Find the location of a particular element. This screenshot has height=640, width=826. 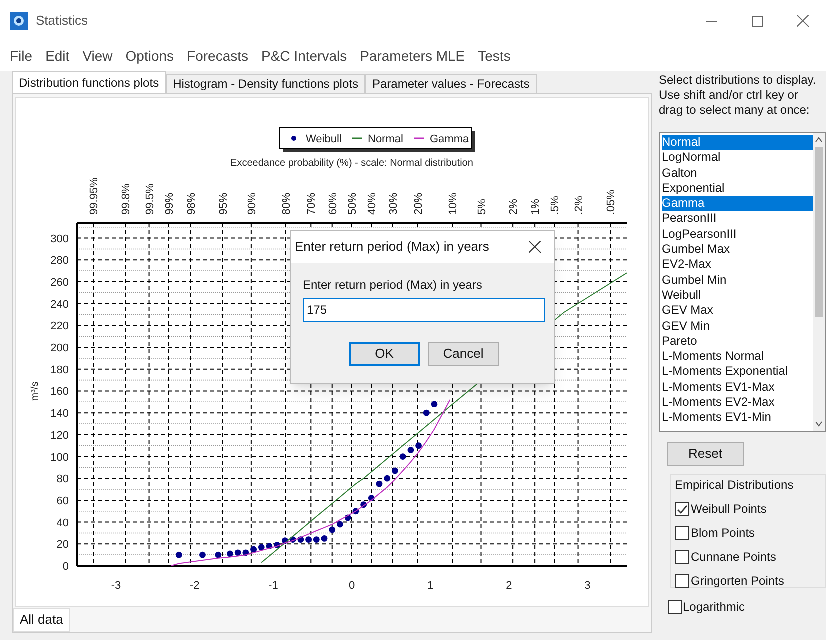

top-tick-label: 2% is located at coordinates (514, 207).